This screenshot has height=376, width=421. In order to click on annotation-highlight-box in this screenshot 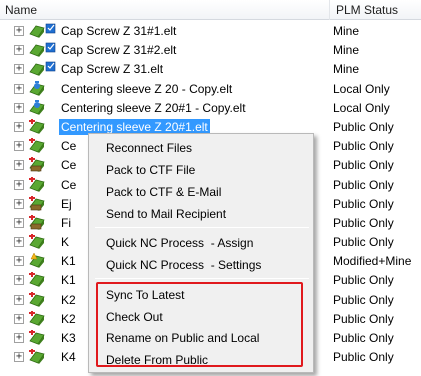, I will do `click(199, 324)`.